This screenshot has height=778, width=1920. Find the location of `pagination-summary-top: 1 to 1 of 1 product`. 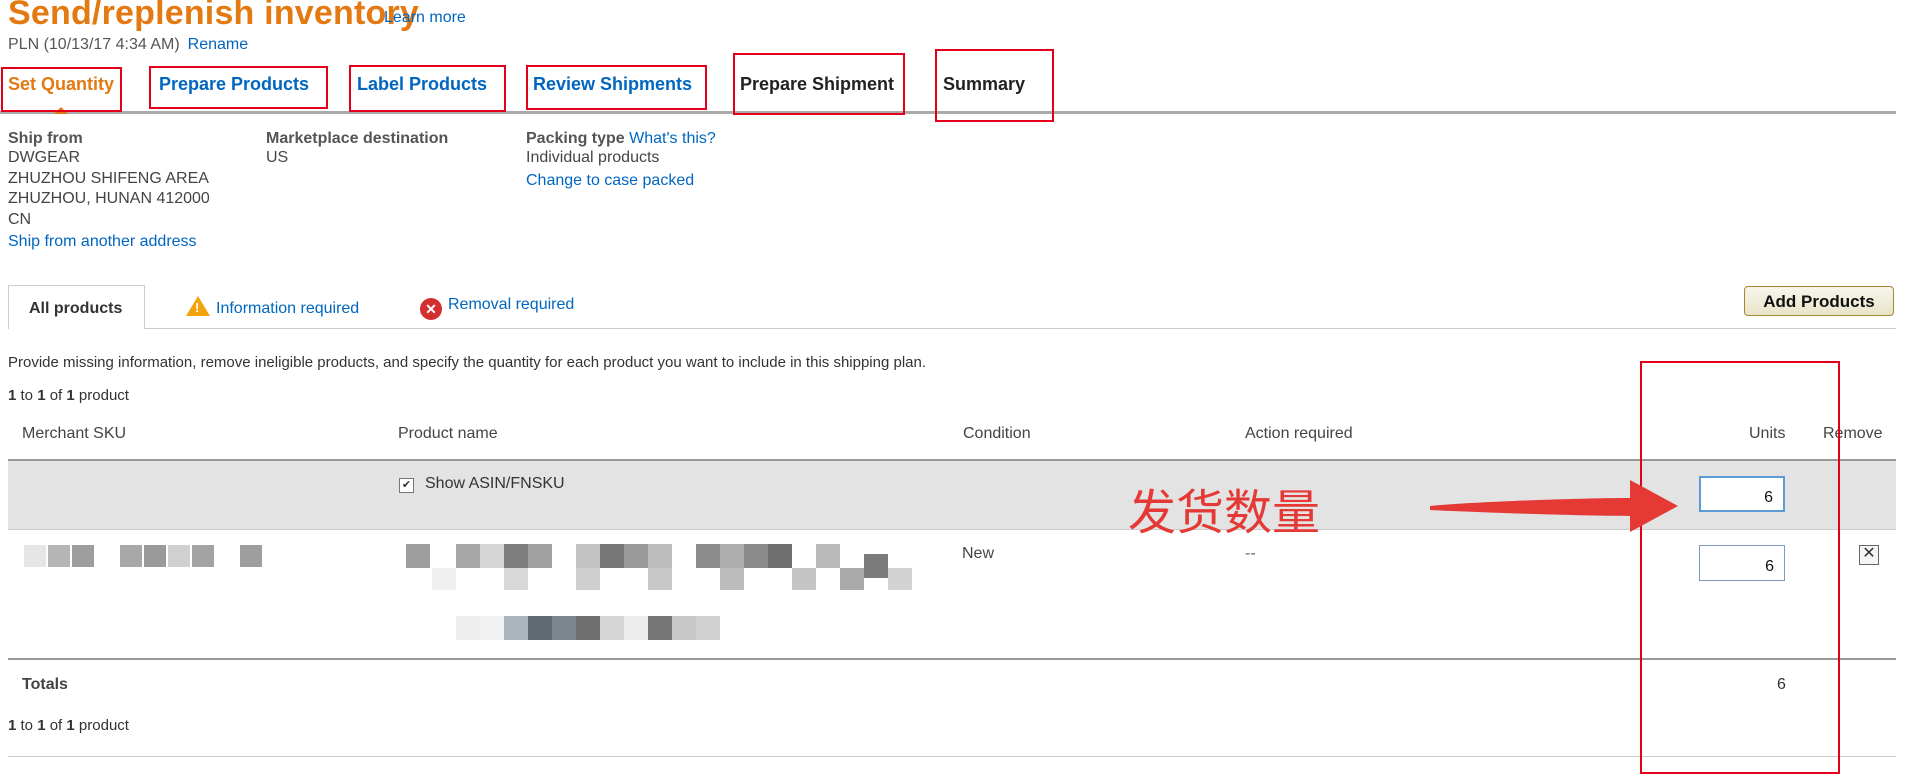

pagination-summary-top: 1 to 1 of 1 product is located at coordinates (68, 395).